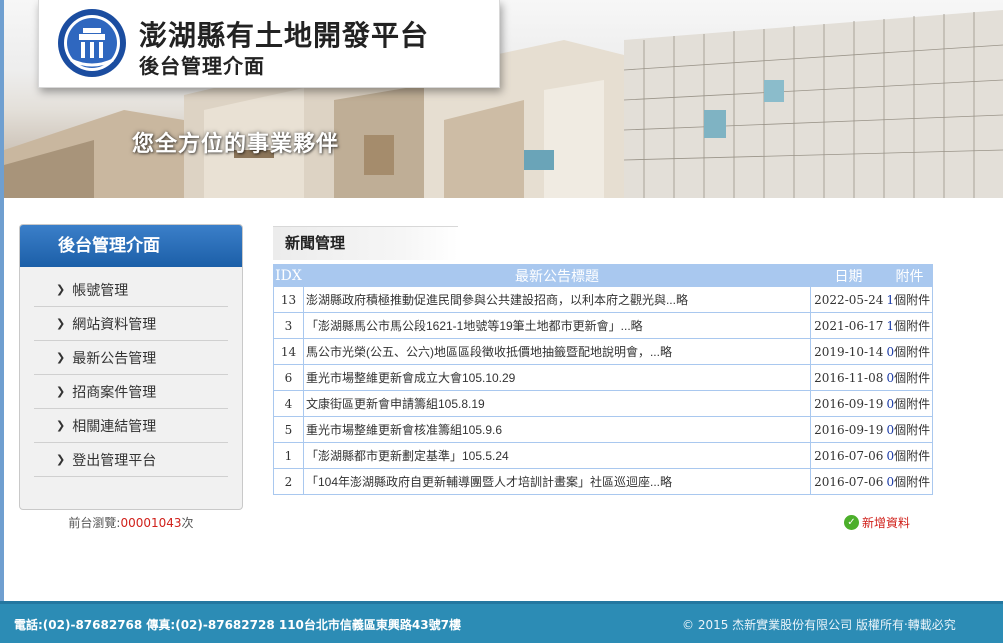 Image resolution: width=1003 pixels, height=643 pixels. I want to click on visit-counter-suffix: 次, so click(187, 523).